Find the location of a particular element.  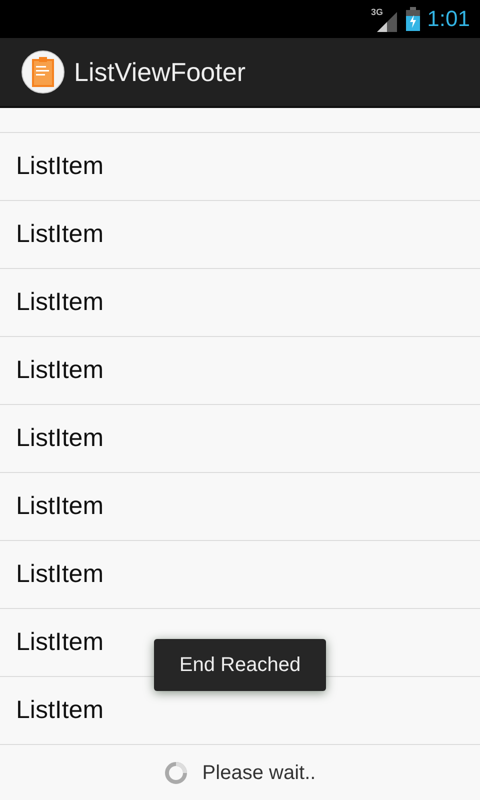

clock-time: 1:01 is located at coordinates (448, 19).